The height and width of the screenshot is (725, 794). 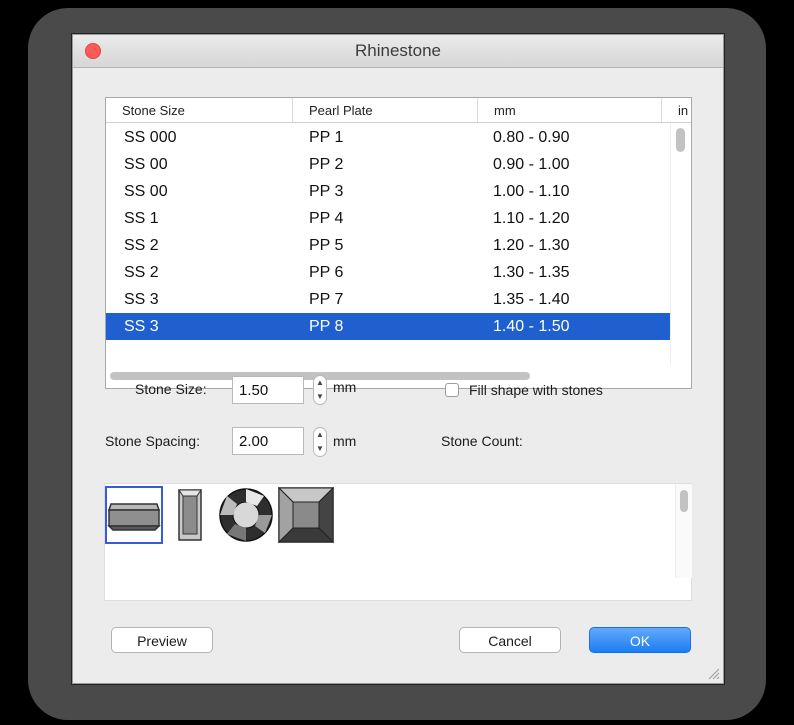 I want to click on column-header-pearl-plate: Pearl Plate, so click(x=385, y=110).